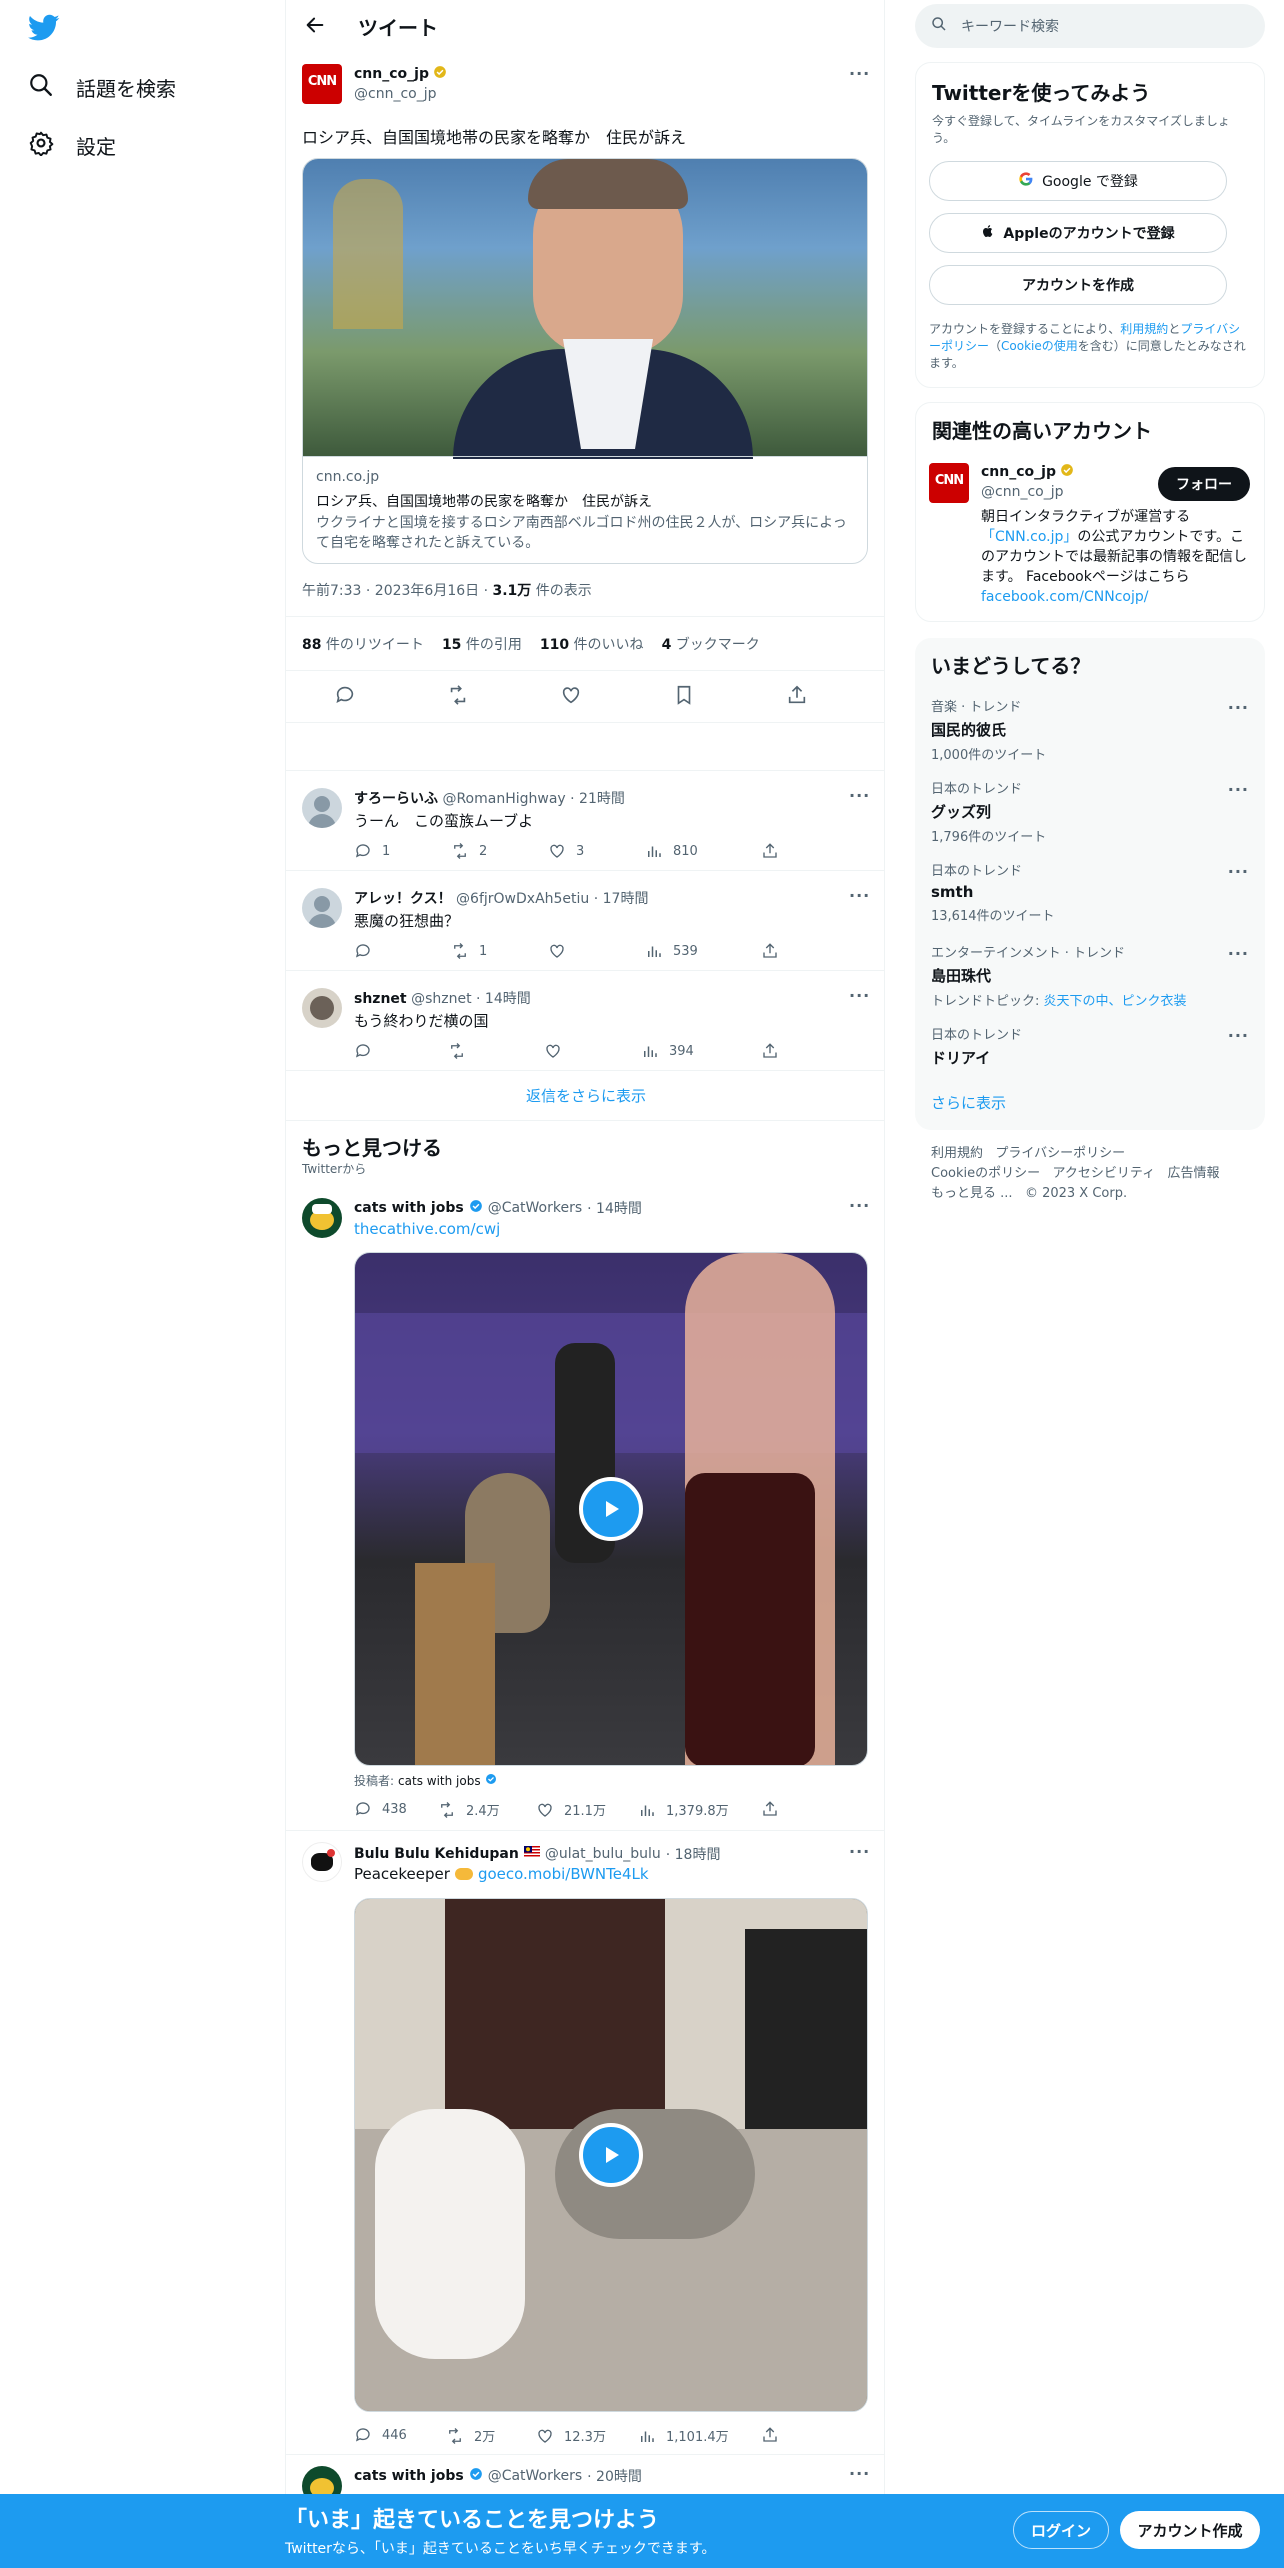 The width and height of the screenshot is (1284, 2568). Describe the element at coordinates (1060, 1153) in the screenshot. I see `footer-privacy-link: プライバシーポリシー` at that location.